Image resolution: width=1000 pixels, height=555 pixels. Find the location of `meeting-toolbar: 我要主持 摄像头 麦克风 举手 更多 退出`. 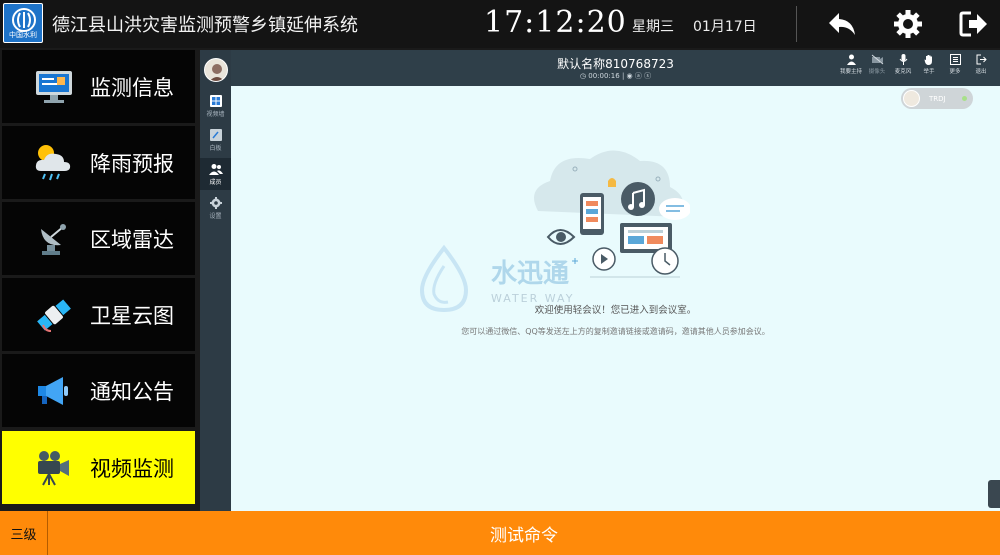

meeting-toolbar: 我要主持 摄像头 麦克风 举手 更多 退出 is located at coordinates (916, 64).